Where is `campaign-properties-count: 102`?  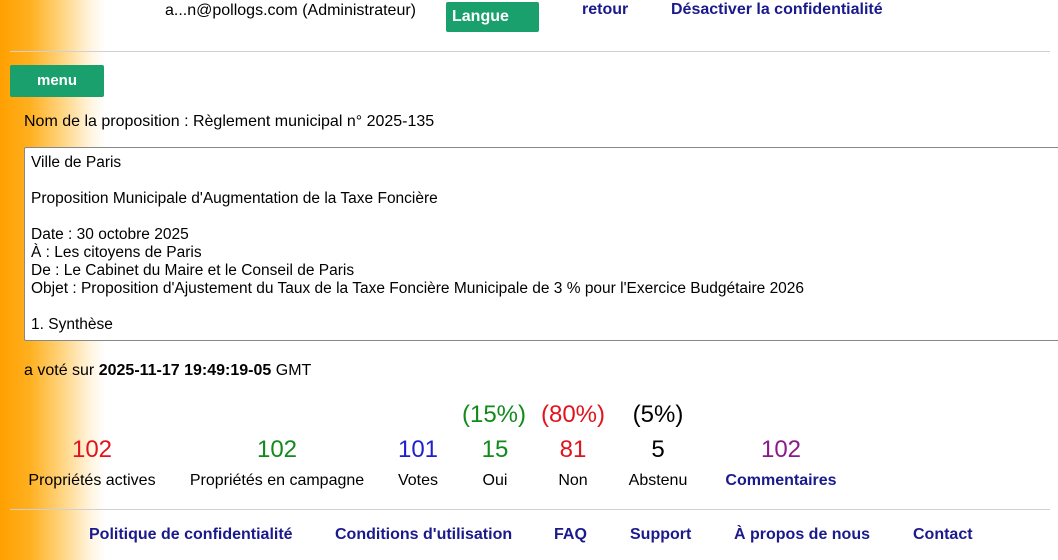 campaign-properties-count: 102 is located at coordinates (277, 449).